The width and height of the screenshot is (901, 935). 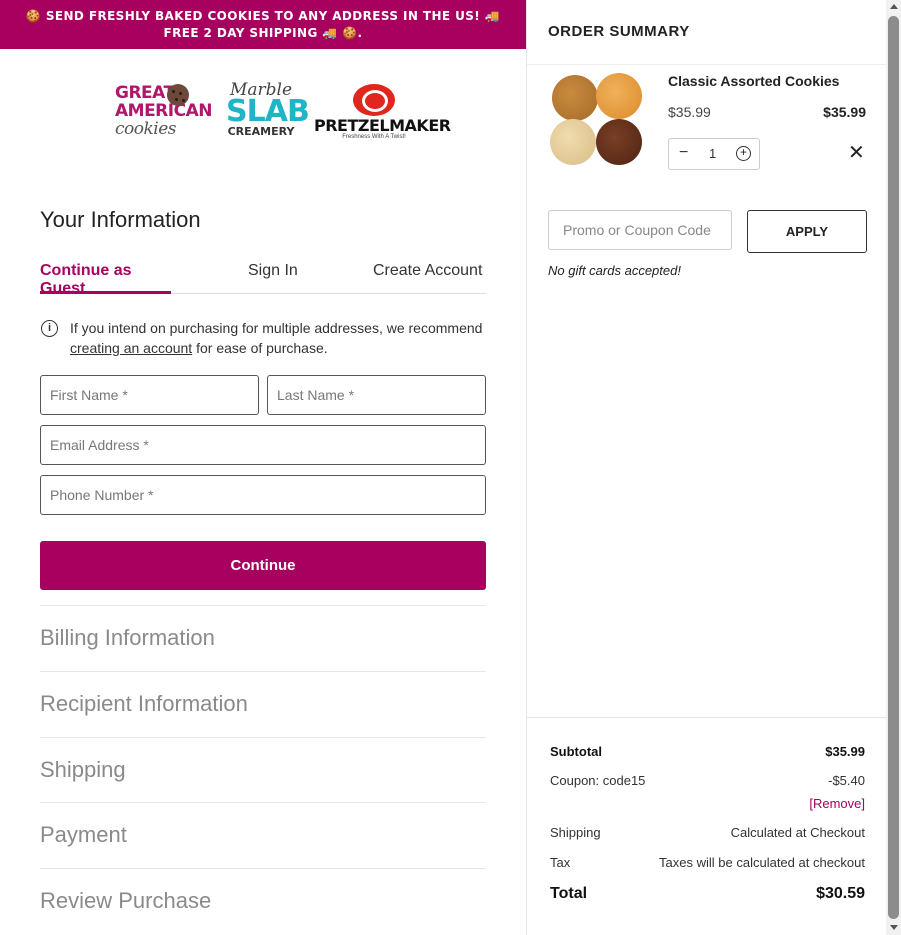 What do you see at coordinates (619, 31) in the screenshot?
I see `order-summary-title: ORDER SUMMARY` at bounding box center [619, 31].